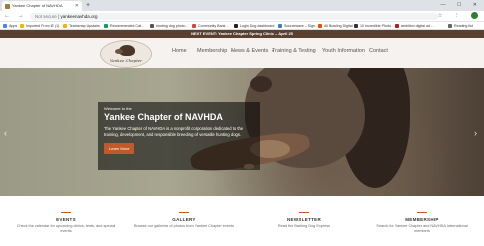 The width and height of the screenshot is (484, 246). Describe the element at coordinates (88, 5) in the screenshot. I see `new-tab-button: +` at that location.